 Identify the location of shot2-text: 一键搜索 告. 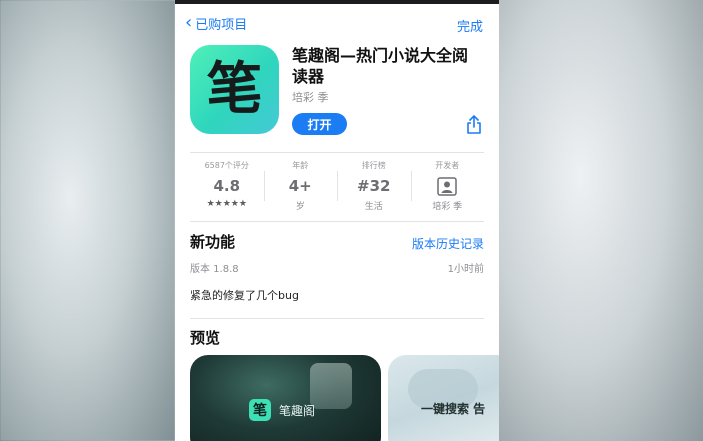
(453, 409).